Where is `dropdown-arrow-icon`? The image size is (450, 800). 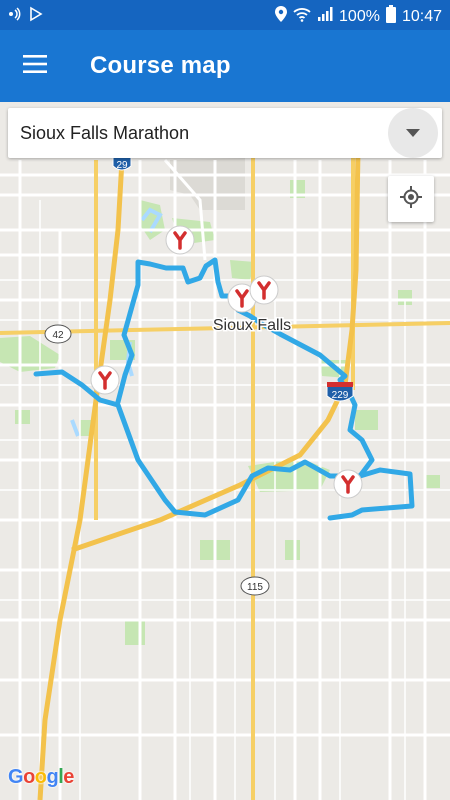
dropdown-arrow-icon is located at coordinates (413, 133).